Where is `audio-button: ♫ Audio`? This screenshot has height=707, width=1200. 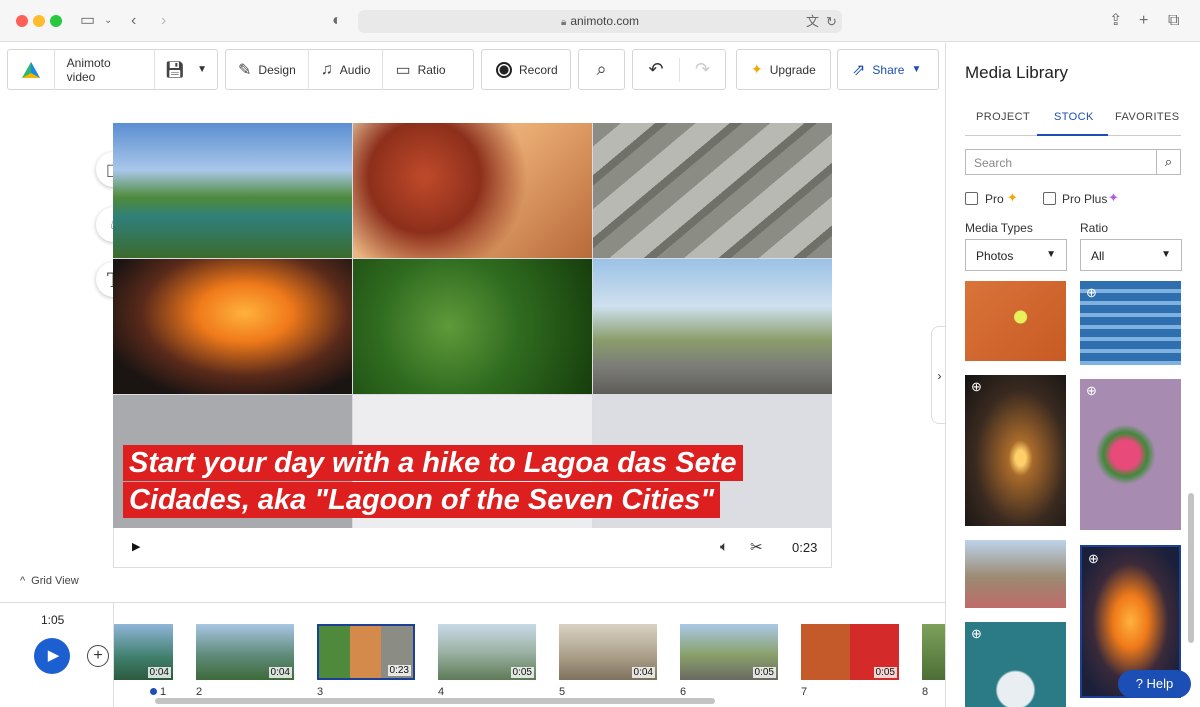 audio-button: ♫ Audio is located at coordinates (346, 69).